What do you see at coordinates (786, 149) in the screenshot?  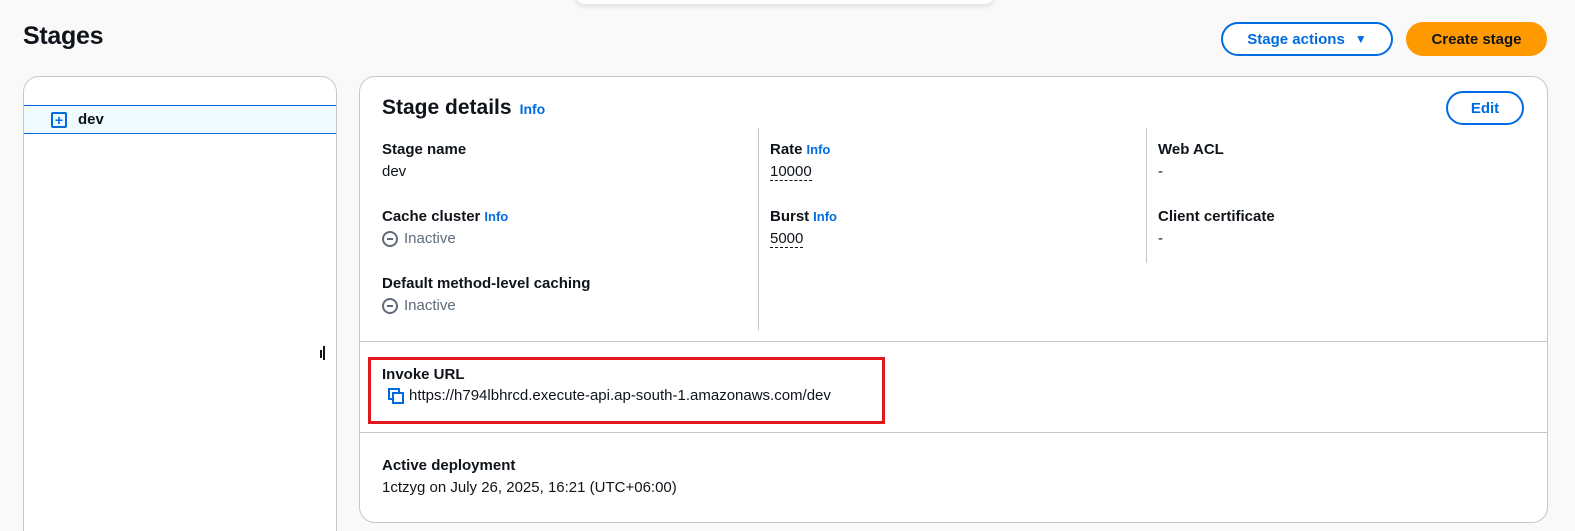 I see `rate-label: Rate` at bounding box center [786, 149].